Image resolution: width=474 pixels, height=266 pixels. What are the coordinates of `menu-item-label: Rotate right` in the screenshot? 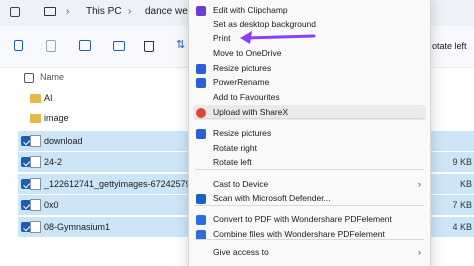 It's located at (235, 148).